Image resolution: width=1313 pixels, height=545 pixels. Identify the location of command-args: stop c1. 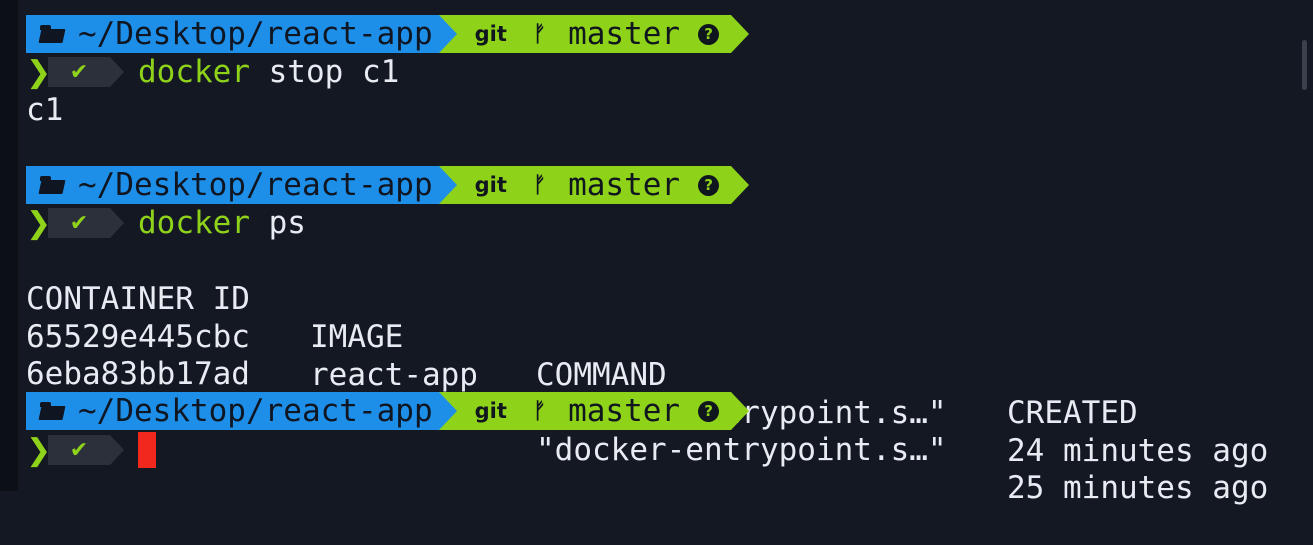
(324, 72).